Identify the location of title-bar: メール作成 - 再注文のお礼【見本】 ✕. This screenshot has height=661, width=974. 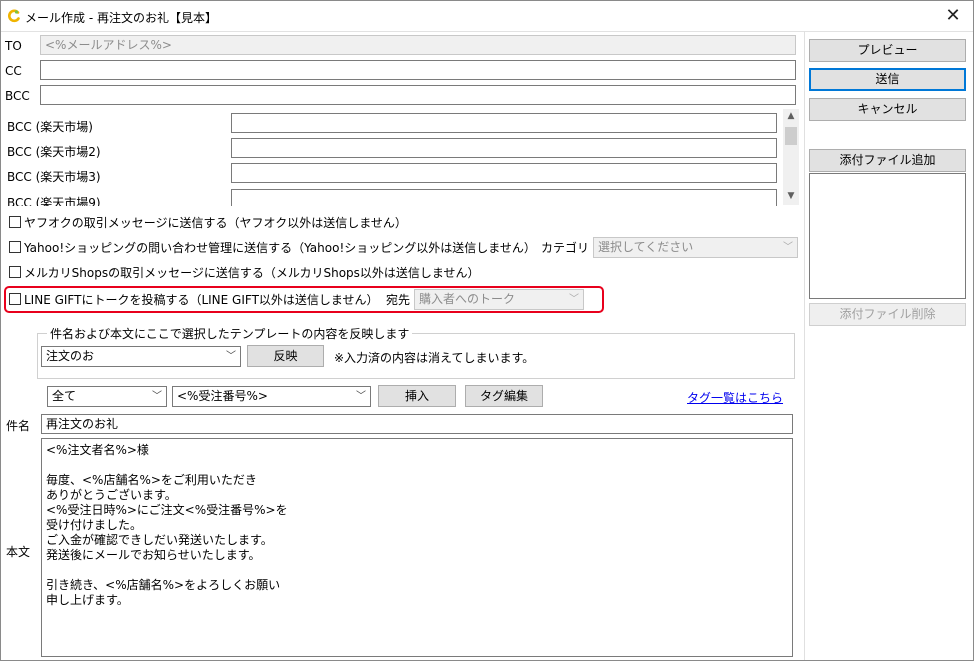
(487, 16).